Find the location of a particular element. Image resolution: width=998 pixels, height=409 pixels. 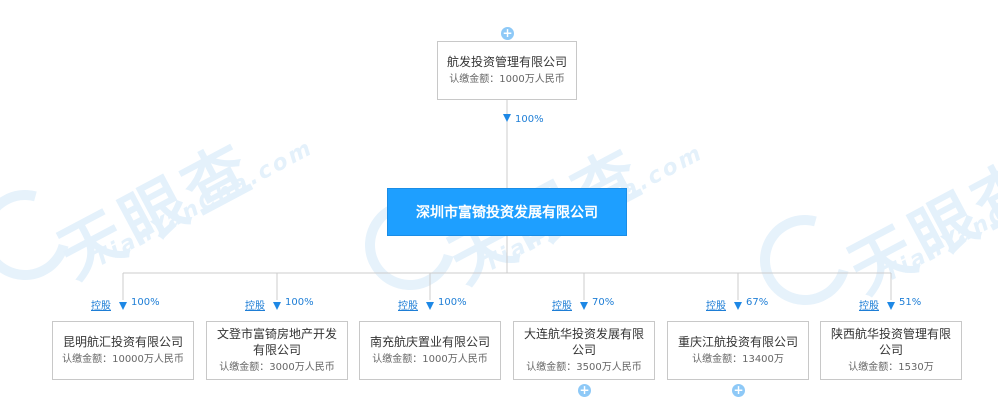

child-company-name: 重庆江航投资有限公司 is located at coordinates (737, 342).